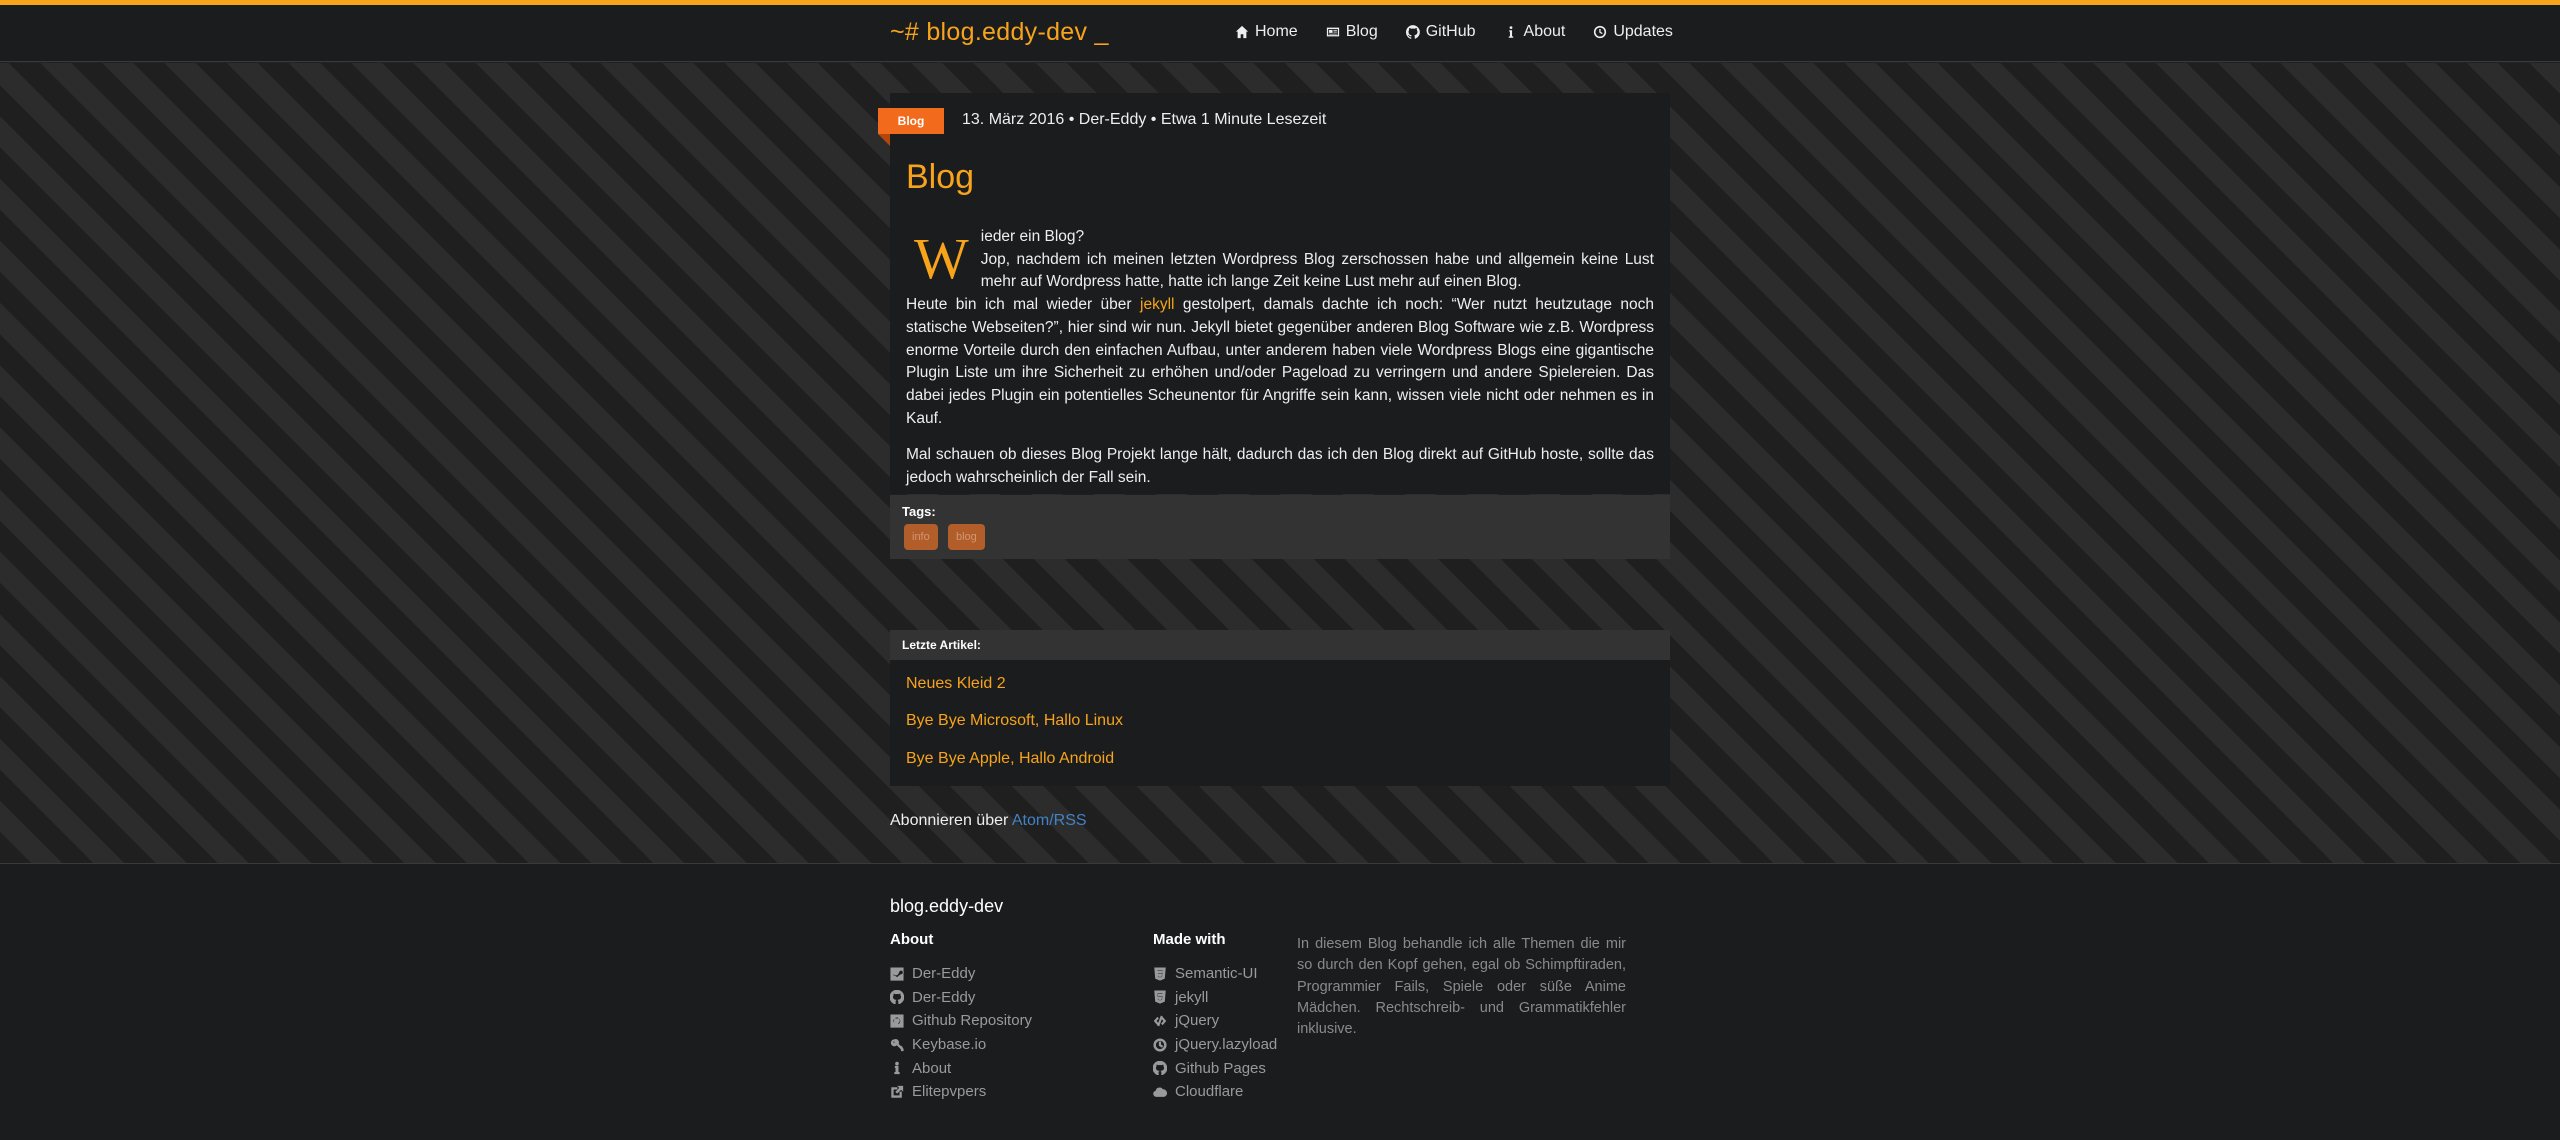  Describe the element at coordinates (941, 258) in the screenshot. I see `dropcap: W` at that location.